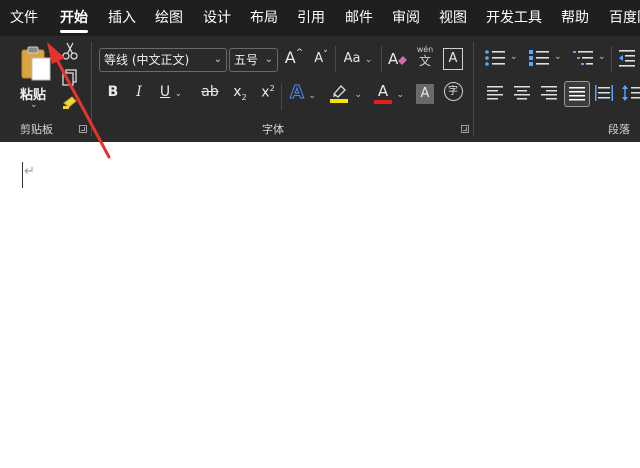 The height and width of the screenshot is (468, 640). I want to click on multilevel-list-icon, so click(583, 58).